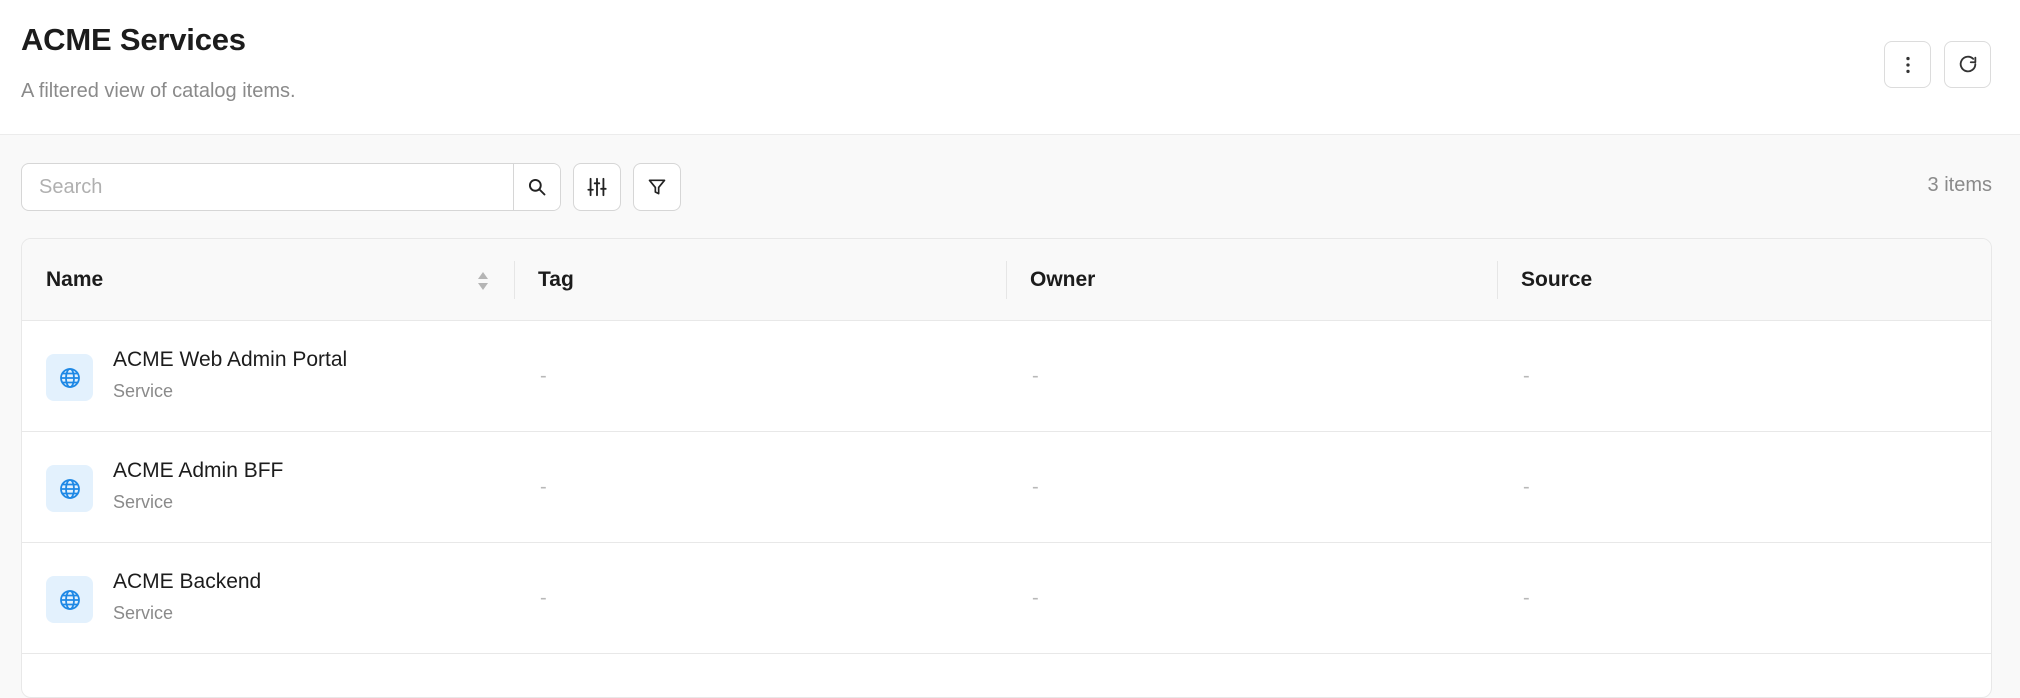 Image resolution: width=2020 pixels, height=698 pixels. What do you see at coordinates (1959, 185) in the screenshot?
I see `item-count: 3 items` at bounding box center [1959, 185].